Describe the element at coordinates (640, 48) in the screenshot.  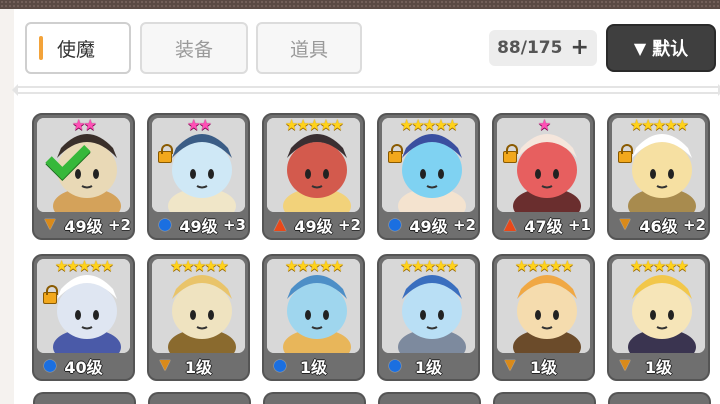
I see `dropdown-arrow-icon: ▼` at that location.